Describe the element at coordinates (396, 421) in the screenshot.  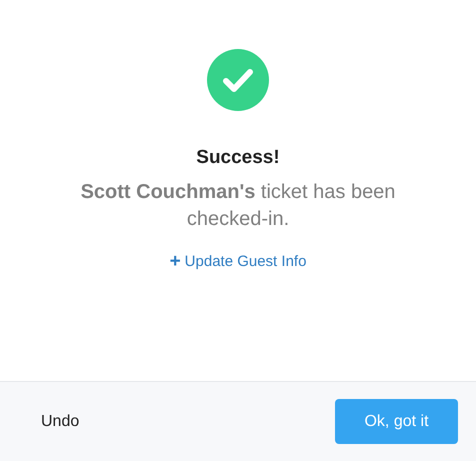
I see `confirm-button: Ok, got it` at that location.